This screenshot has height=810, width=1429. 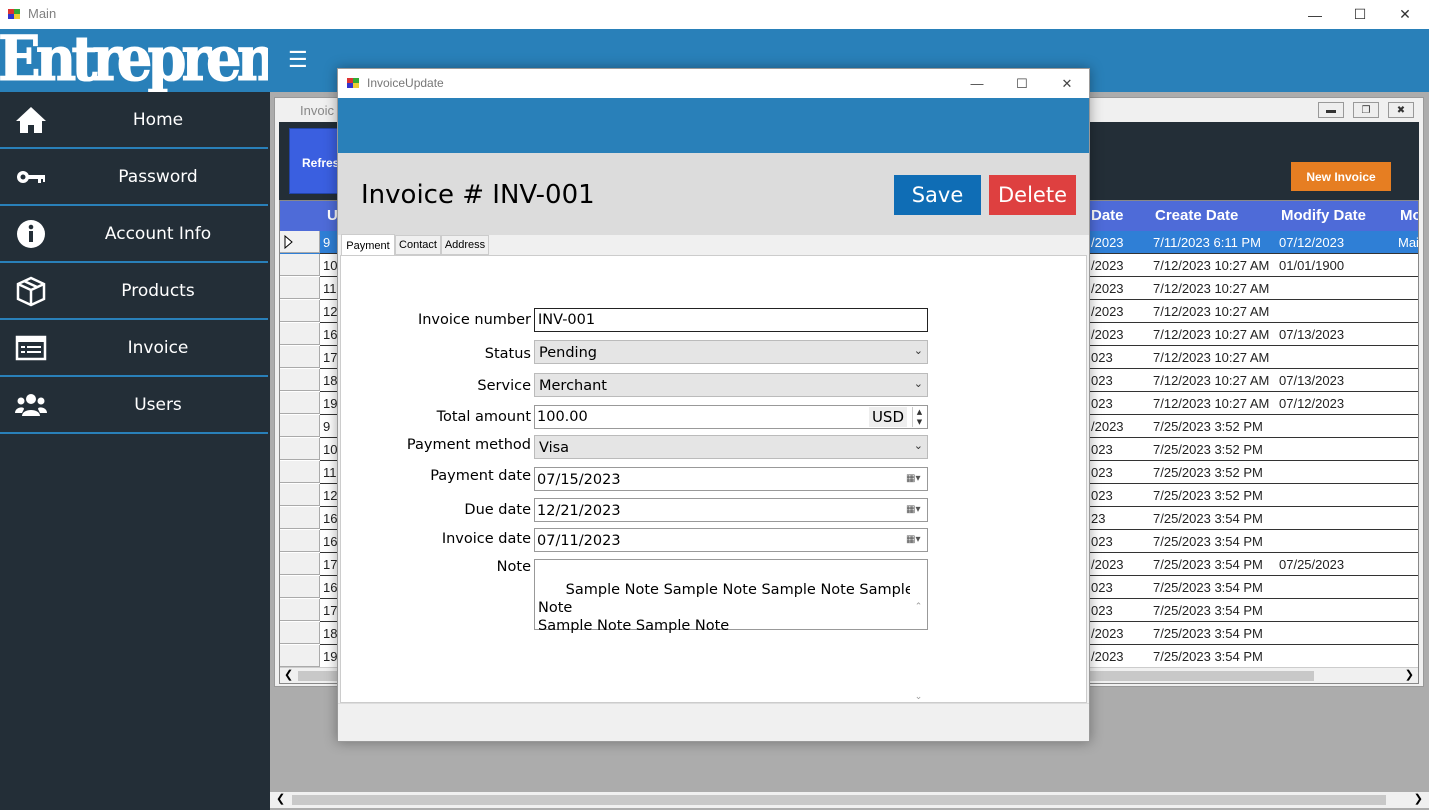 What do you see at coordinates (1311, 564) in the screenshot?
I see `table-cell-modify: 07/25/2023` at bounding box center [1311, 564].